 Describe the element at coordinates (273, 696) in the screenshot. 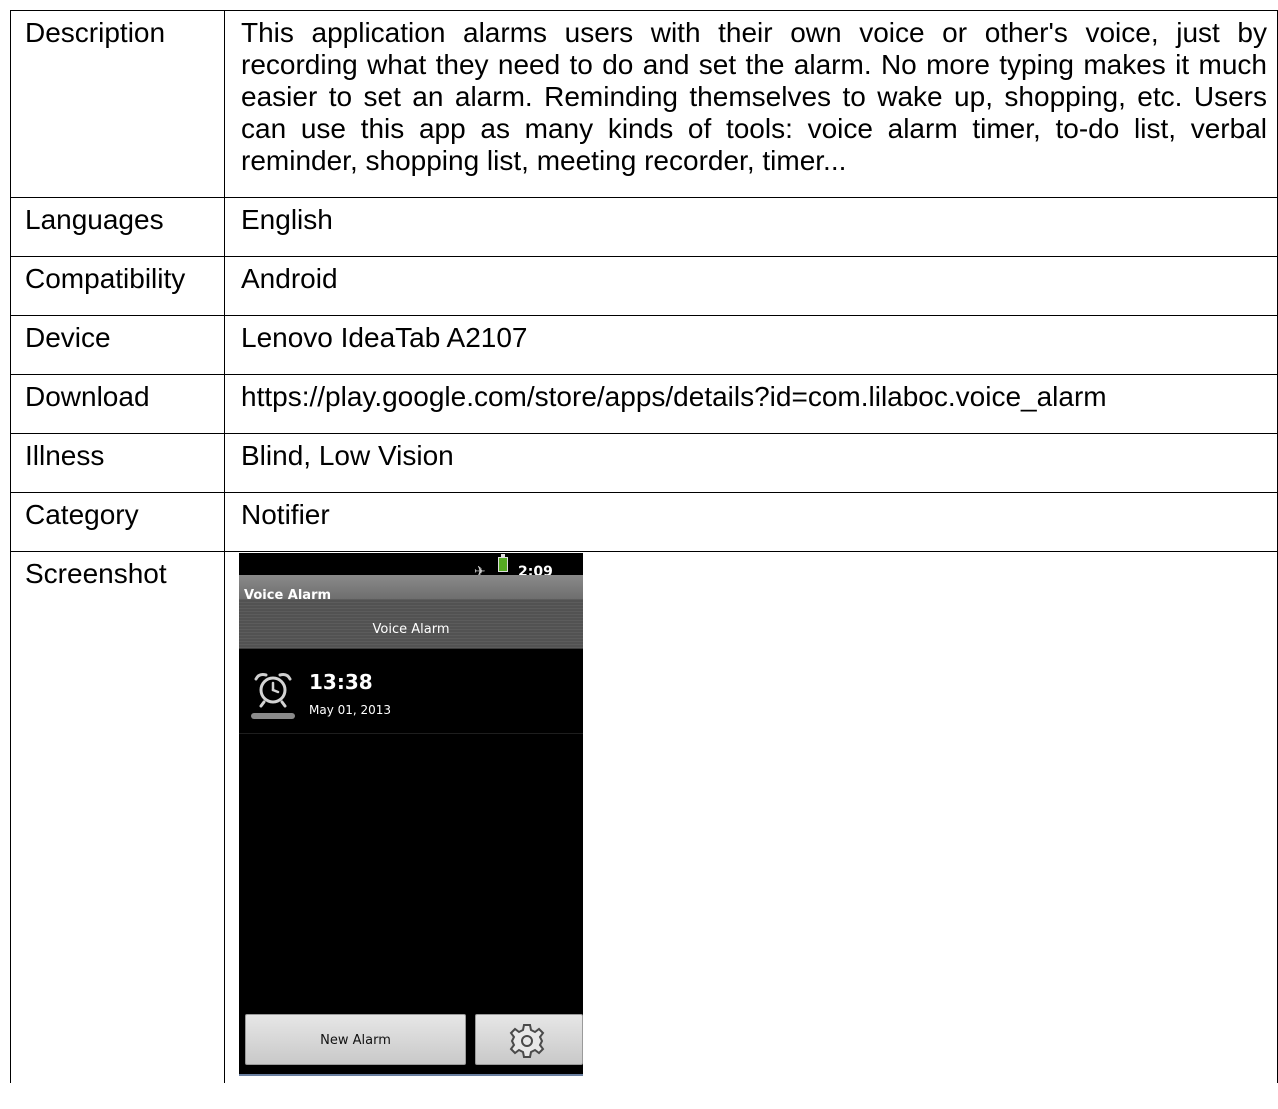

I see `alarm-clock-icon` at that location.